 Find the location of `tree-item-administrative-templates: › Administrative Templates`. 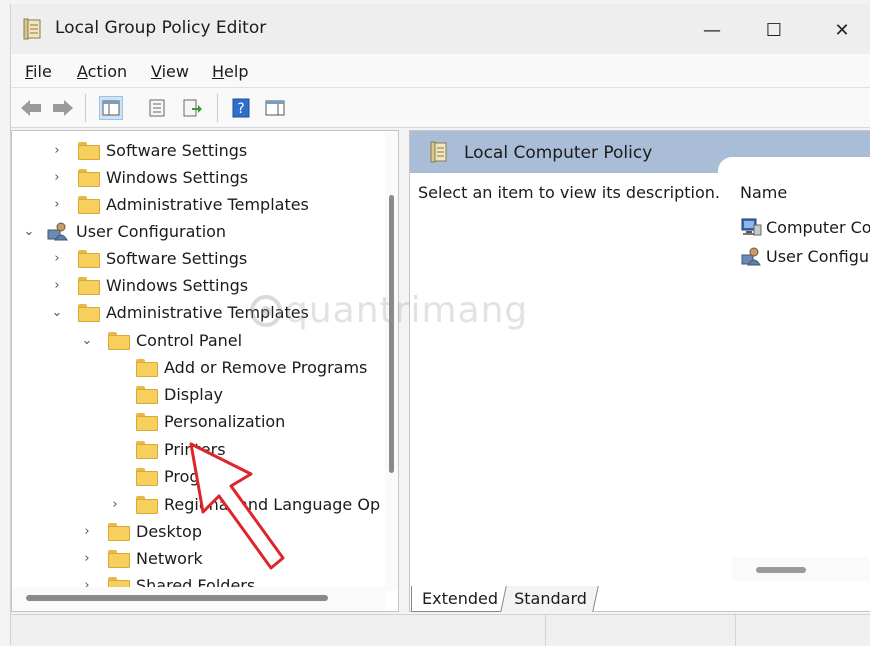

tree-item-administrative-templates: › Administrative Templates is located at coordinates (180, 204).